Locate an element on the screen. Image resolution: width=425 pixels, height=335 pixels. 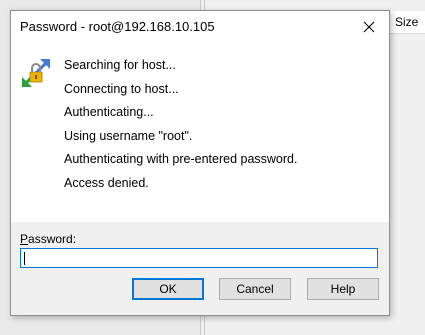
password-label: Password: is located at coordinates (48, 239).